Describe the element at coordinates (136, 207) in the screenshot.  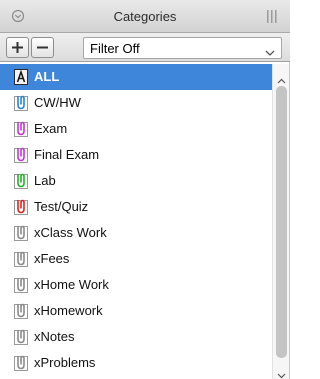
I see `category-item: Test/Quiz` at that location.